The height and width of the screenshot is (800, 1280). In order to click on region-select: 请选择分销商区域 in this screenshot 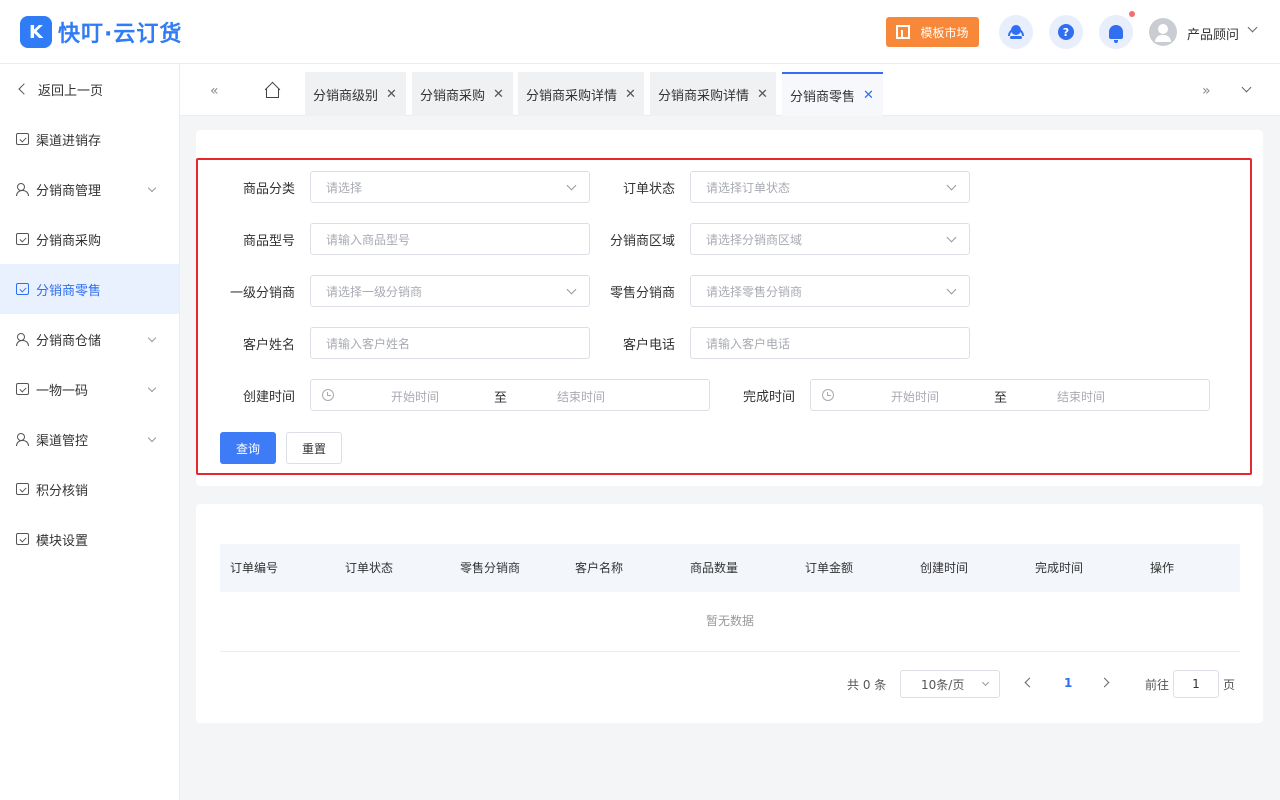, I will do `click(830, 239)`.